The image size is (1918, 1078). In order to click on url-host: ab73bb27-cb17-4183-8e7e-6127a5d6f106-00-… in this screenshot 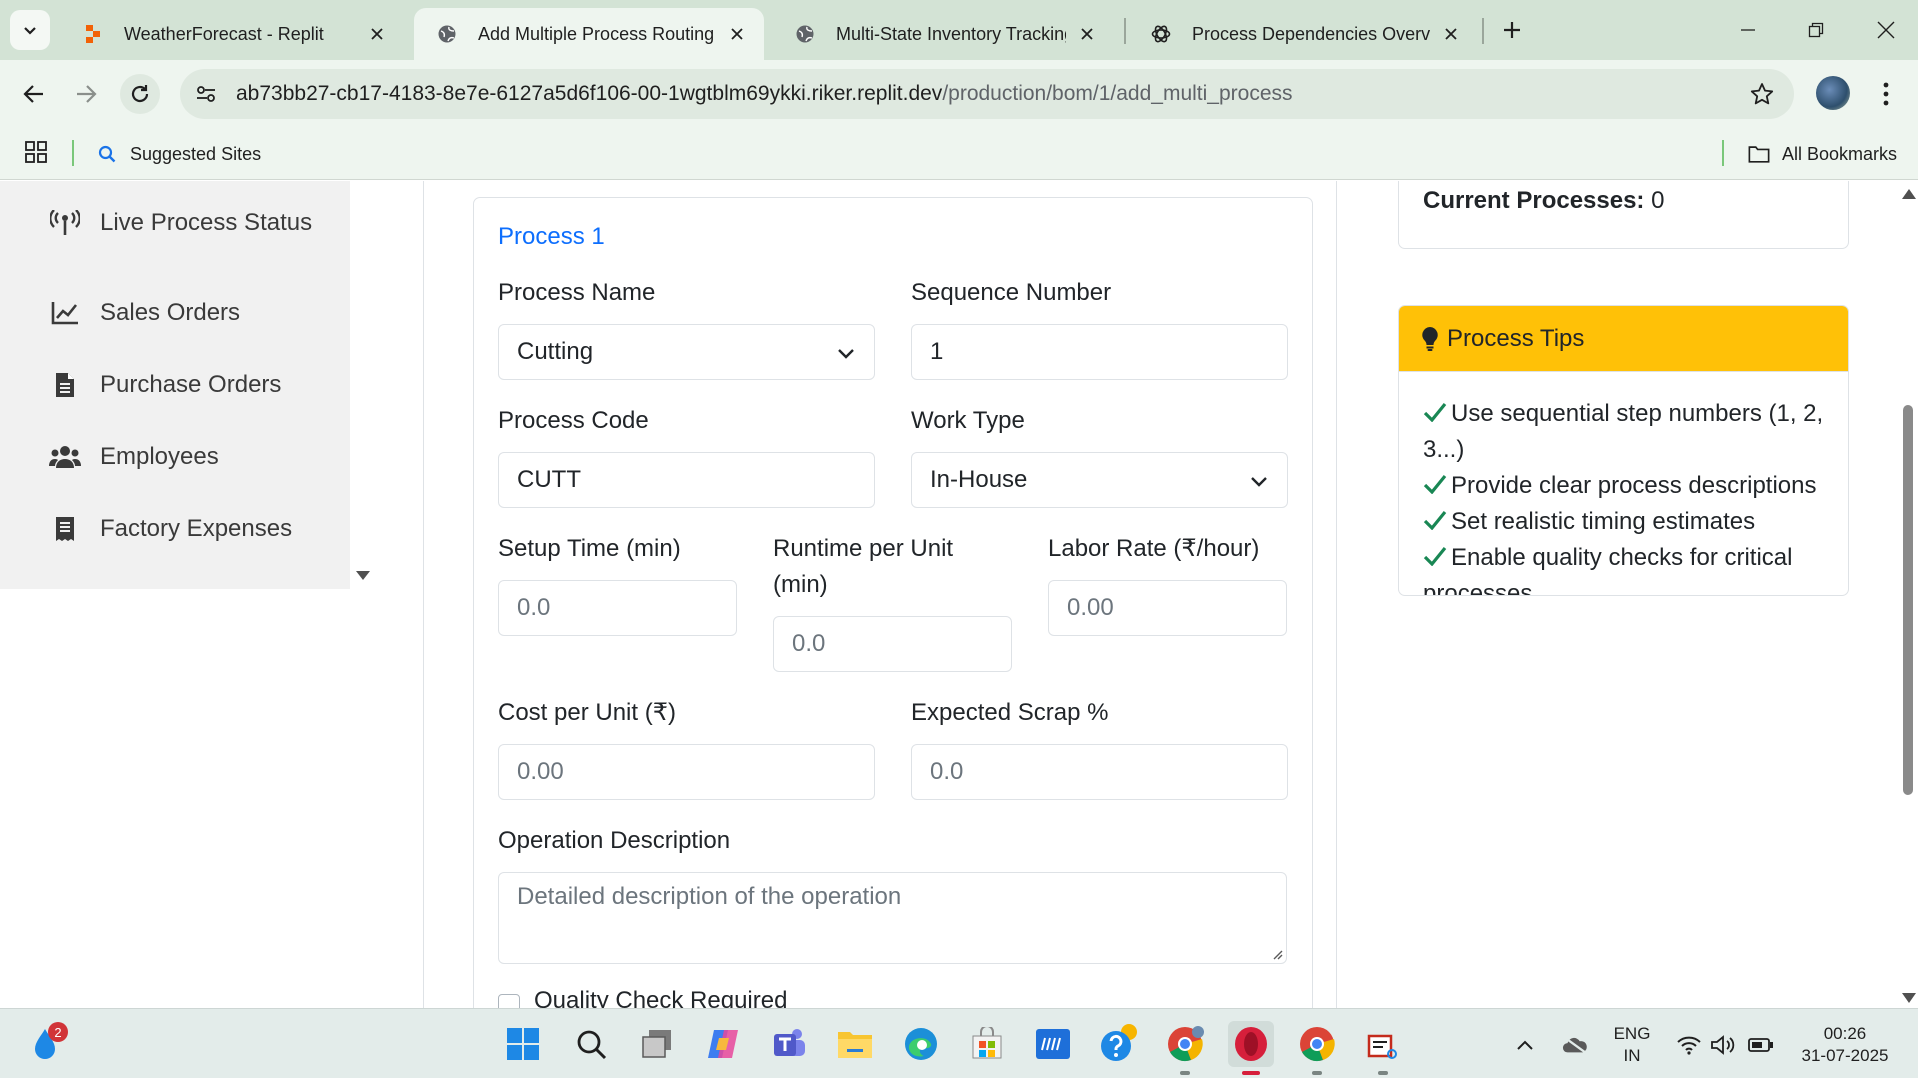, I will do `click(589, 93)`.